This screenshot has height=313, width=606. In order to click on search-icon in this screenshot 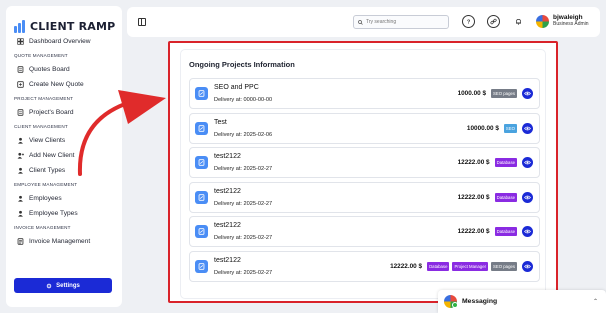, I will do `click(360, 22)`.